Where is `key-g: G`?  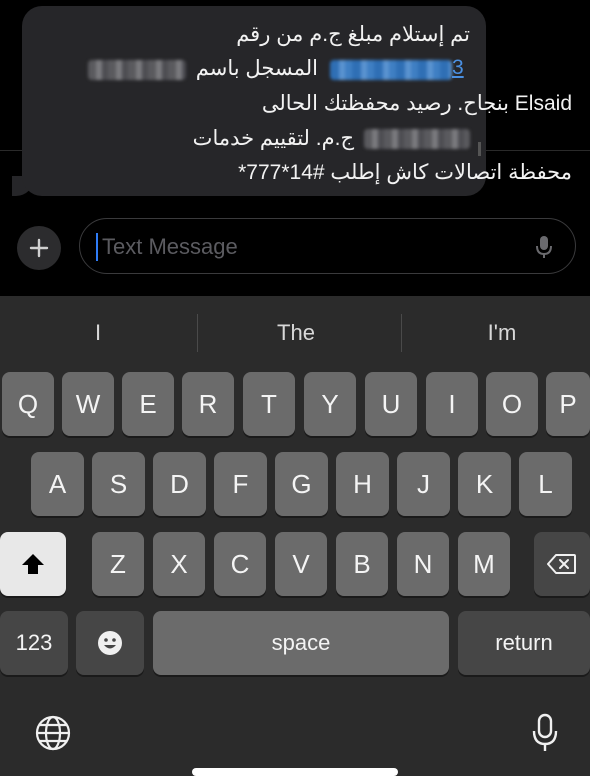 key-g: G is located at coordinates (301, 484).